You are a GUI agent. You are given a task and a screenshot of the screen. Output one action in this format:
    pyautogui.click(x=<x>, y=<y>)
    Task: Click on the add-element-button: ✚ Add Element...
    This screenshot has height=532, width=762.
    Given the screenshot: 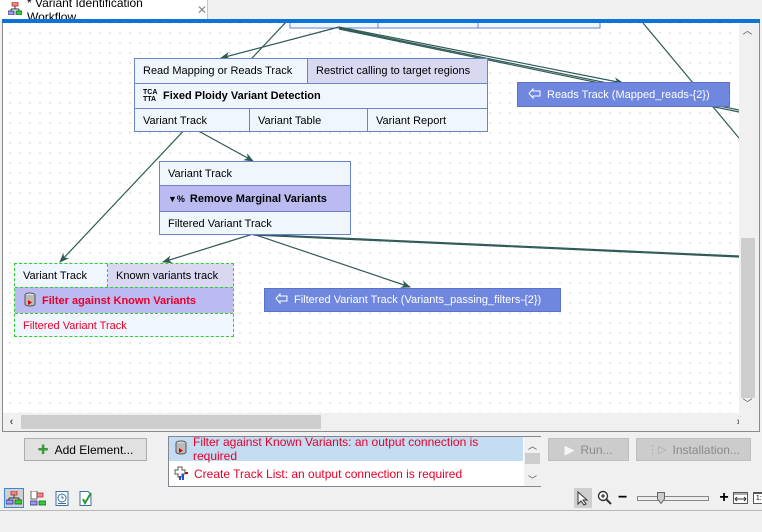 What is the action you would take?
    pyautogui.click(x=85, y=449)
    